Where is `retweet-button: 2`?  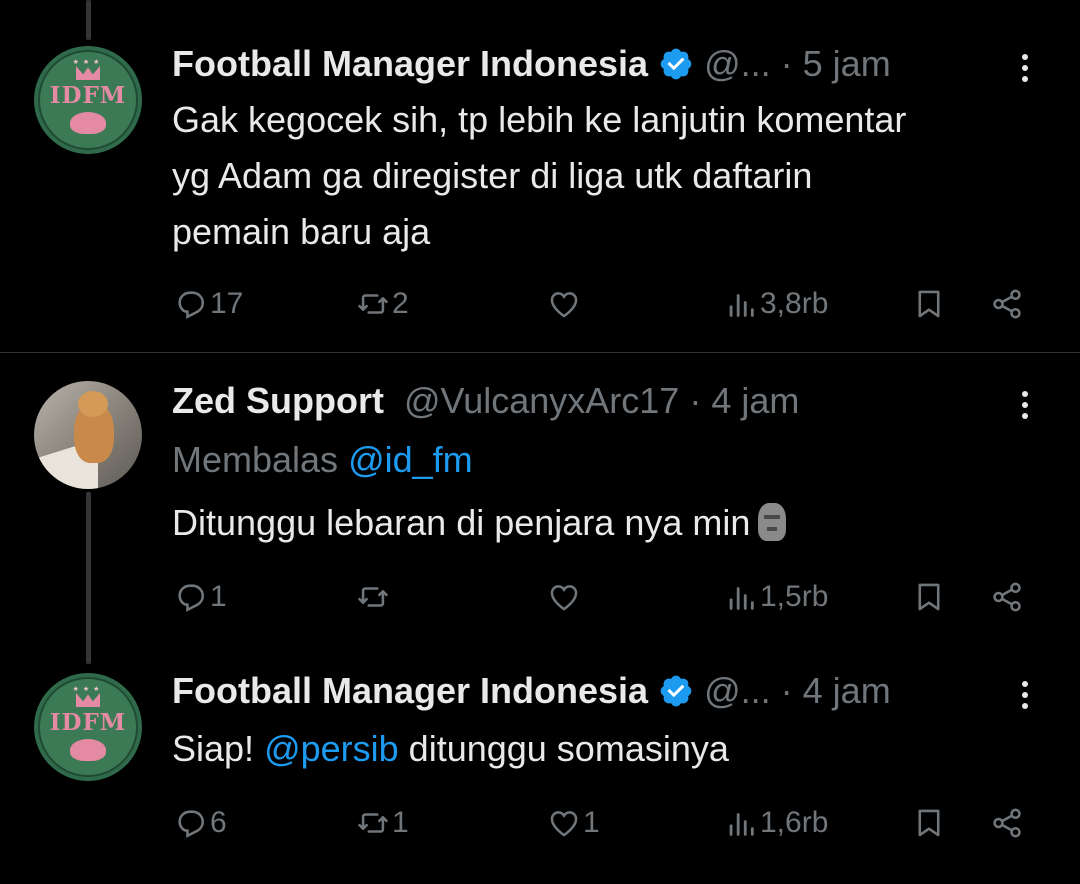 retweet-button: 2 is located at coordinates (382, 304).